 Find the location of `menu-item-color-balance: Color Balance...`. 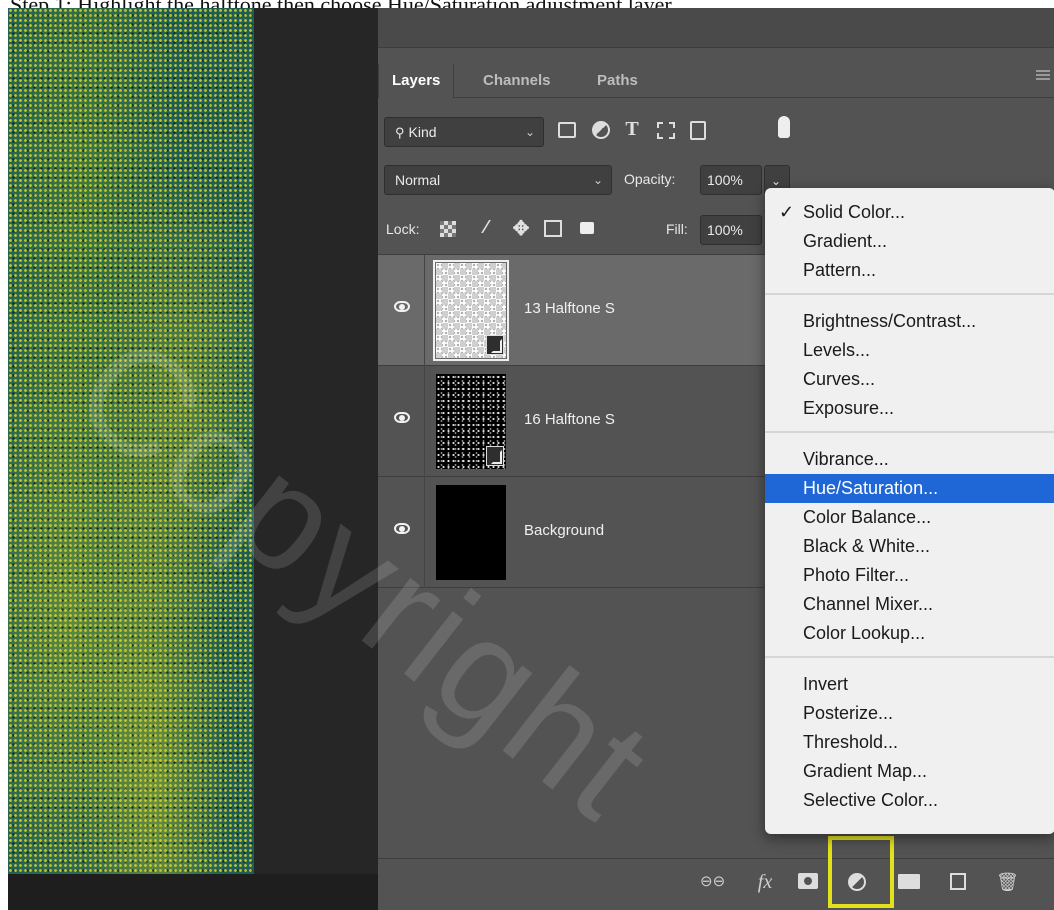

menu-item-color-balance: Color Balance... is located at coordinates (909, 517).